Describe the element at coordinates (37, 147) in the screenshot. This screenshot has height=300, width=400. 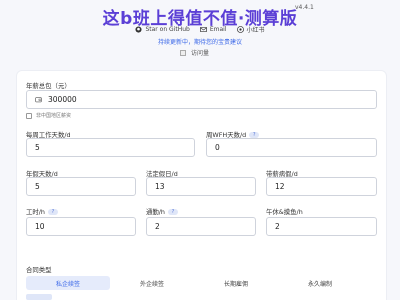
I see `work-days-value: 5` at that location.